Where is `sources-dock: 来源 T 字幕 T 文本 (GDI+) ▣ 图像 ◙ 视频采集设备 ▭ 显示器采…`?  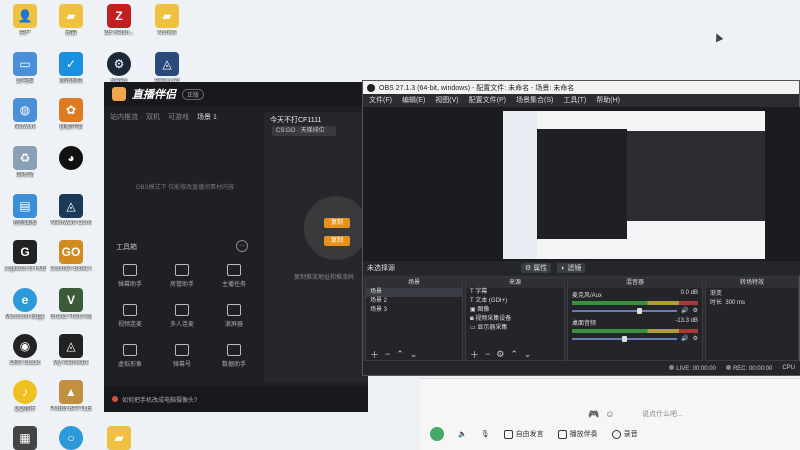
sources-dock: 来源 T 字幕 T 文本 (GDI+) ▣ 图像 ◙ 视频采集设备 ▭ 显示器采… is located at coordinates (515, 319).